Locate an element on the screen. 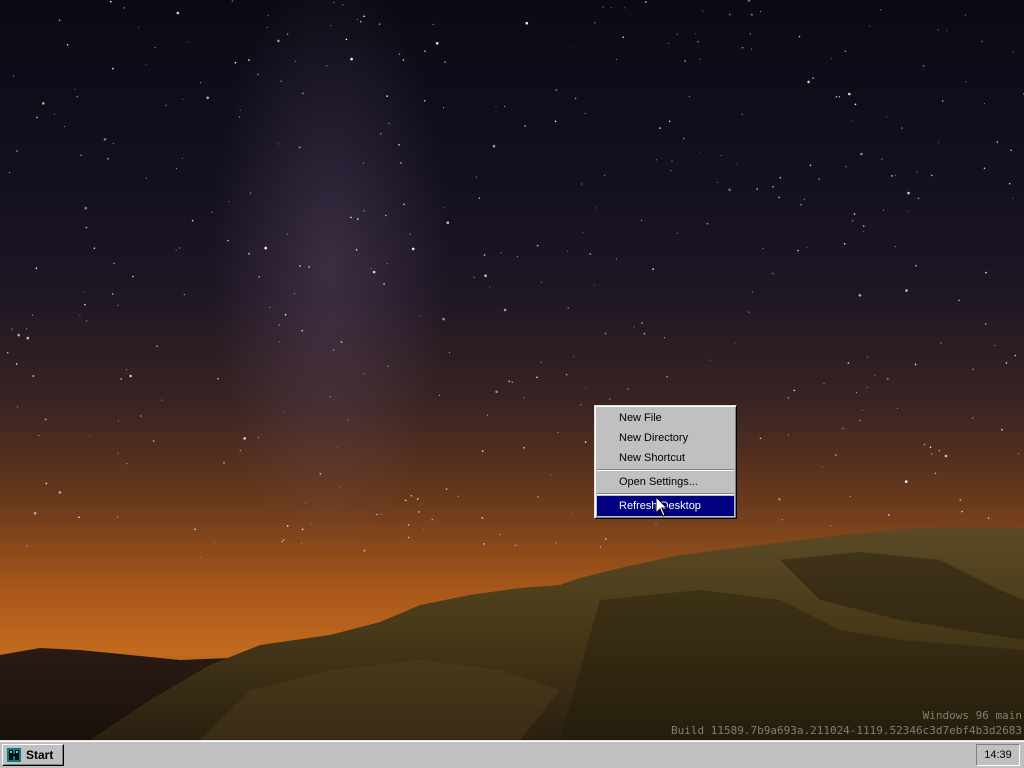 The image size is (1024, 768). menu-item-new-file: New File is located at coordinates (665, 418).